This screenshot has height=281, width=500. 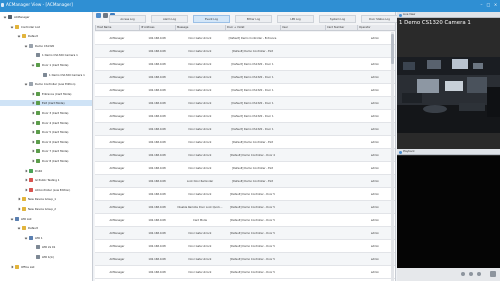 I want to click on tree-item: Controller List, so click(x=46, y=27).